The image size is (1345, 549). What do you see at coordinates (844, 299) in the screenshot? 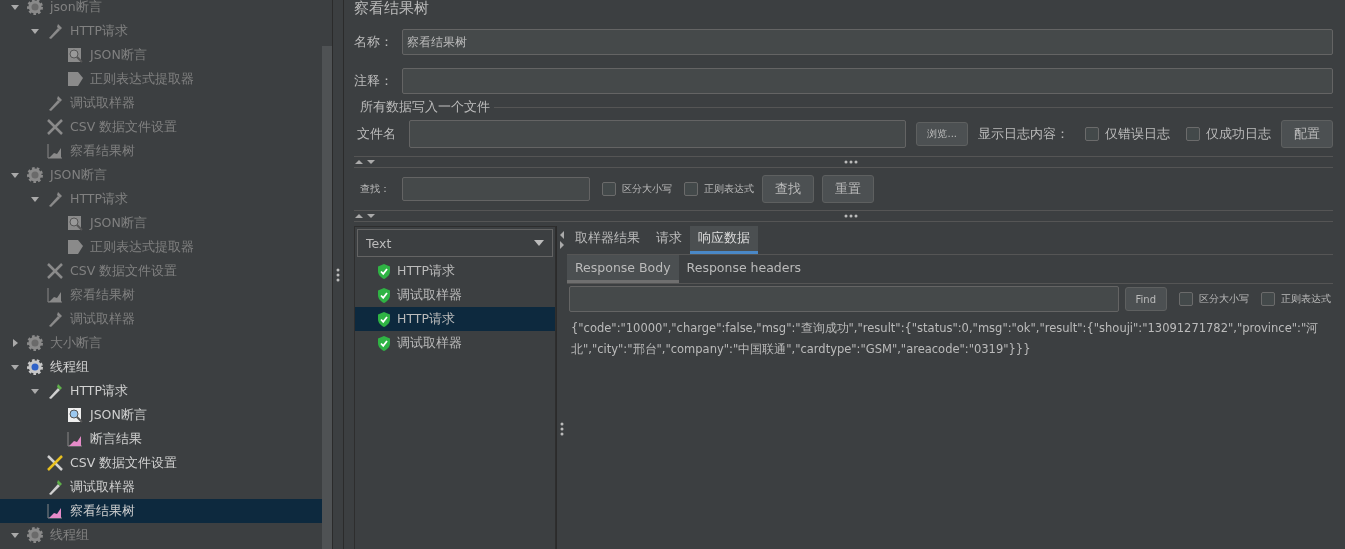
I see `find-field` at bounding box center [844, 299].